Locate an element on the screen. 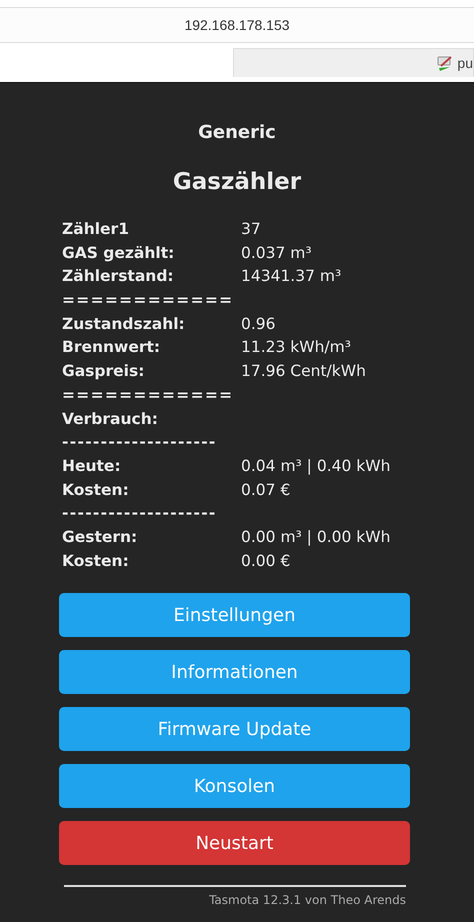 Image resolution: width=474 pixels, height=922 pixels. field-value: 0.00 m³ | 0.00 kWh is located at coordinates (315, 537).